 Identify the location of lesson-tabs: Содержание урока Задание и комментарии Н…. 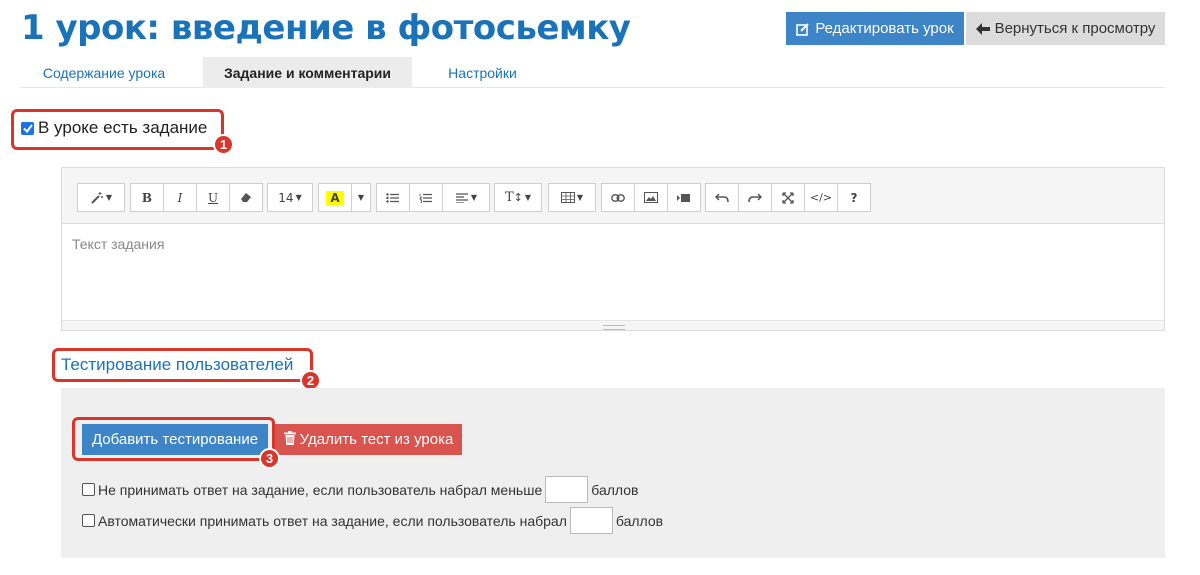
(592, 72).